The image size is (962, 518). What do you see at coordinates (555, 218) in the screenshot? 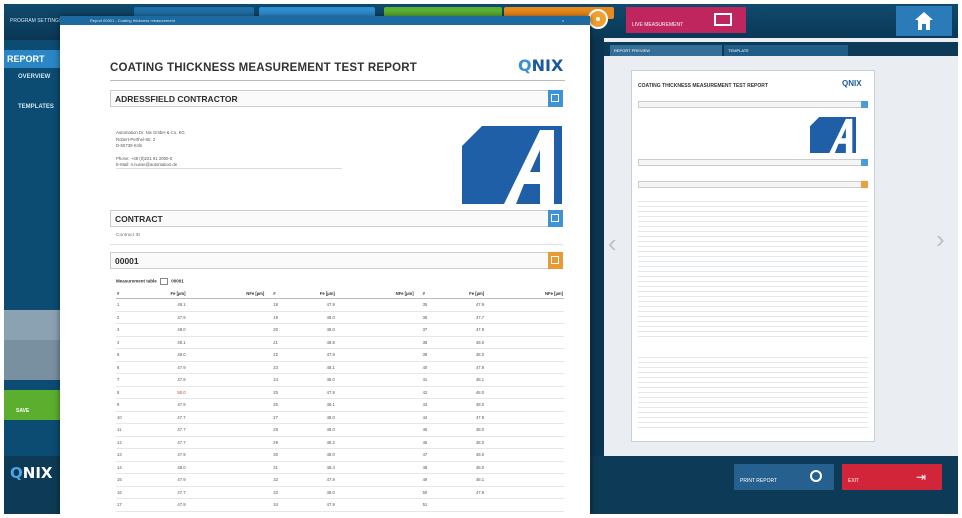
I see `contract-edit-button` at bounding box center [555, 218].